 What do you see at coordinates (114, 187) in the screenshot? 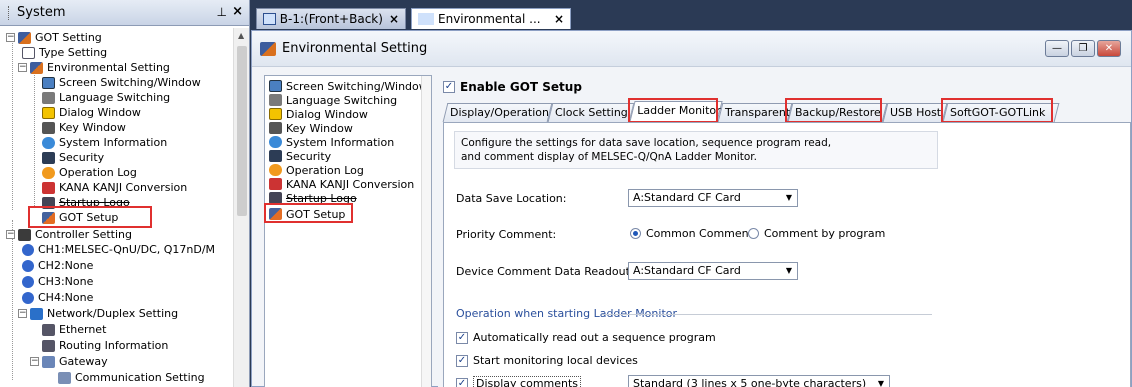
I see `tree-item-kana-kanji: KANA KANJI Conversion` at bounding box center [114, 187].